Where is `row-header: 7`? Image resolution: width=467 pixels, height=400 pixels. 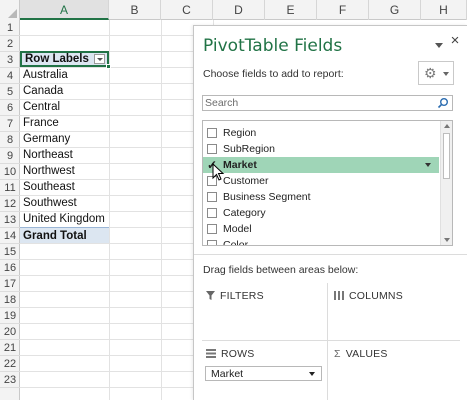 row-header: 7 is located at coordinates (10, 124).